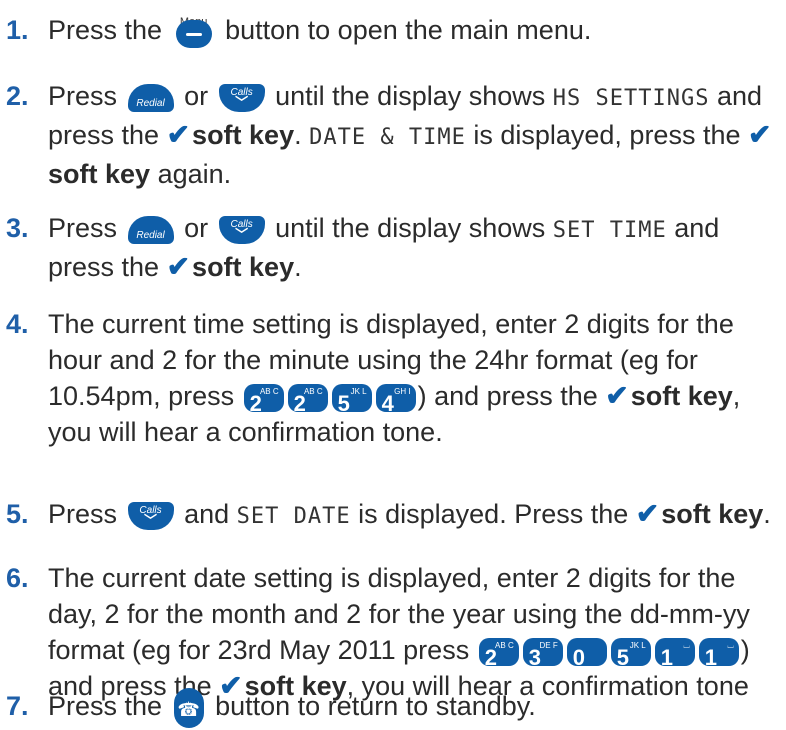 The height and width of the screenshot is (730, 786). What do you see at coordinates (375, 706) in the screenshot?
I see `step-text: button to return to standby.` at bounding box center [375, 706].